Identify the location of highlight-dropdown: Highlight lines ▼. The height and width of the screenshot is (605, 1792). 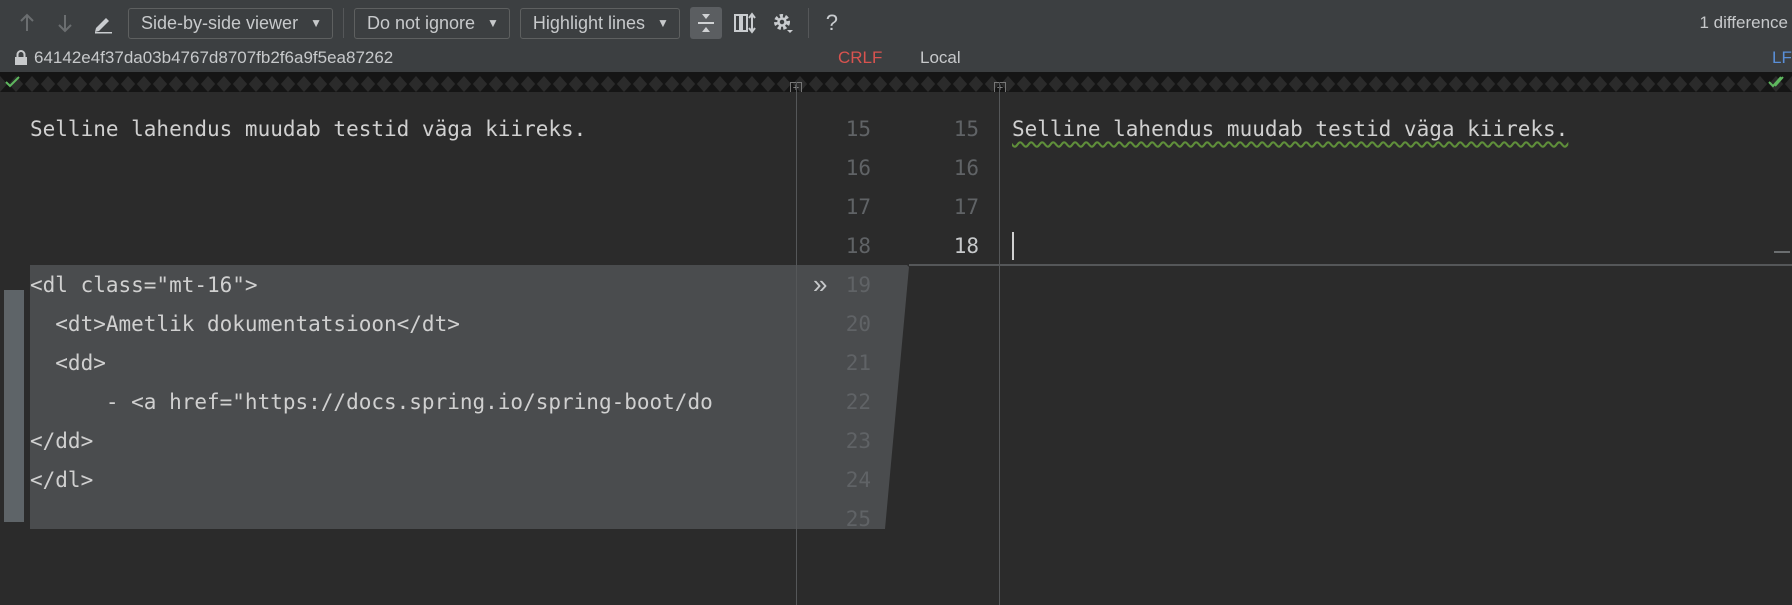
(599, 23).